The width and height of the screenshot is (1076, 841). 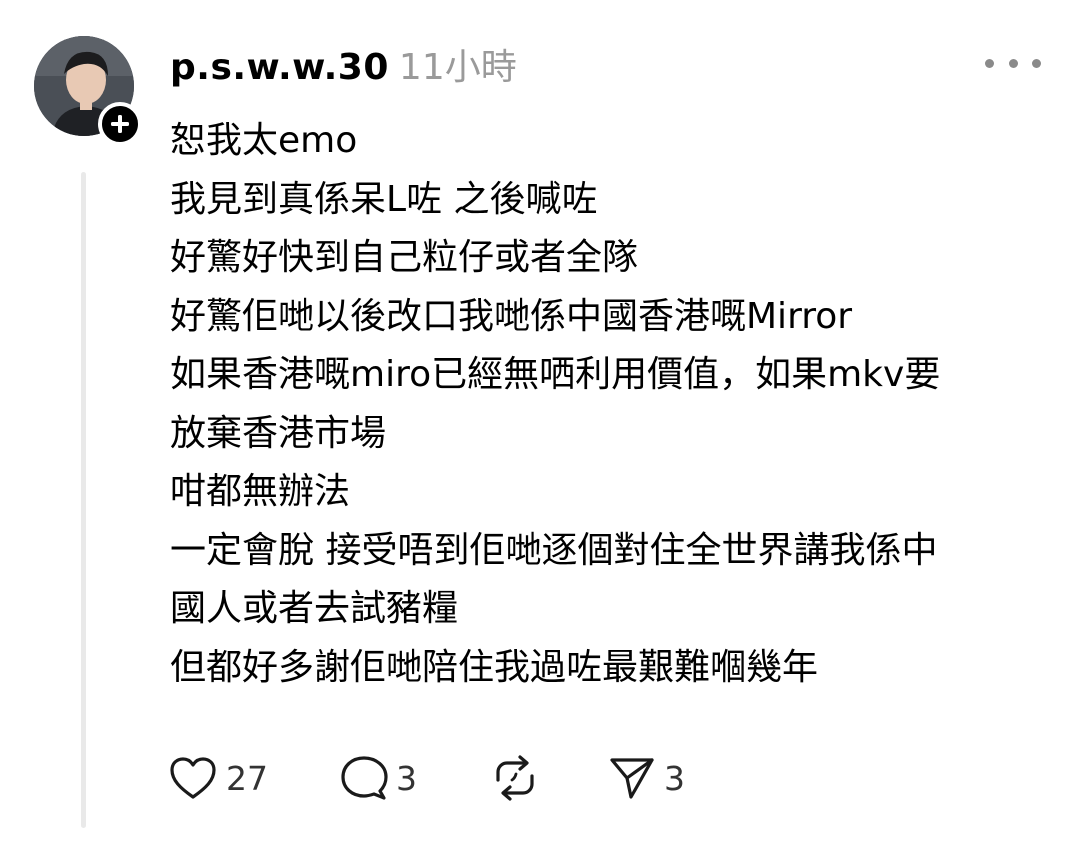 I want to click on like-button: 27, so click(x=254, y=778).